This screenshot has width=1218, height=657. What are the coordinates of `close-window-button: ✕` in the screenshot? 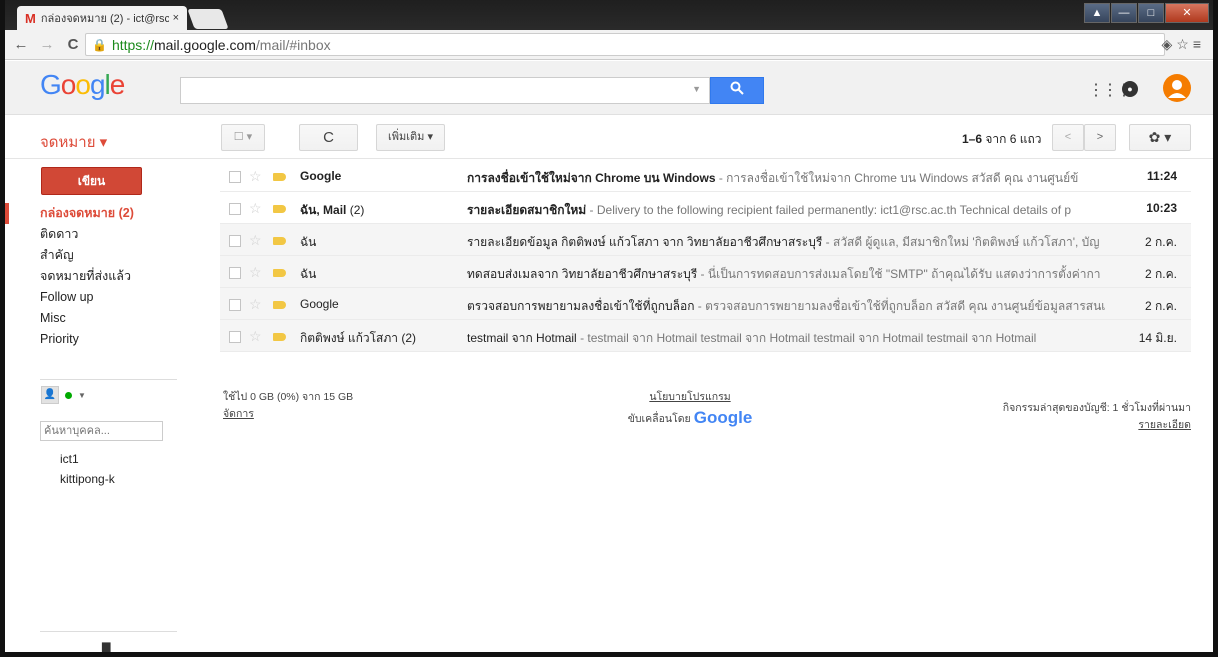 It's located at (1187, 13).